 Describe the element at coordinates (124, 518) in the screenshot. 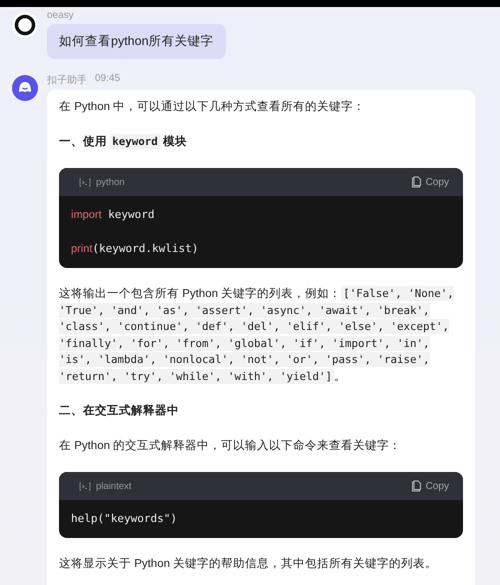

I see `code-text: help("keywords")` at that location.